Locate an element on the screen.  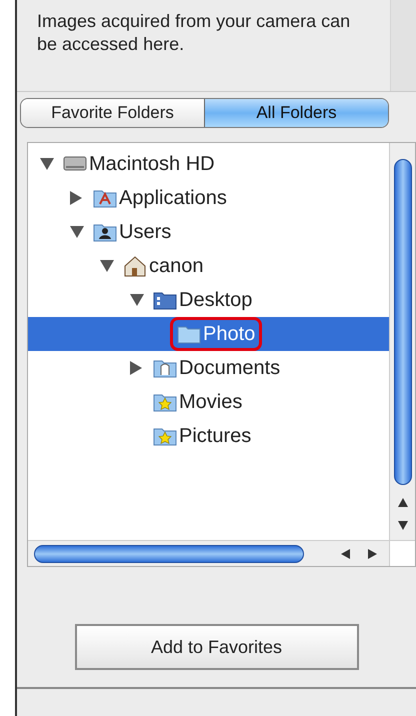
folder-label: Documents is located at coordinates (229, 368).